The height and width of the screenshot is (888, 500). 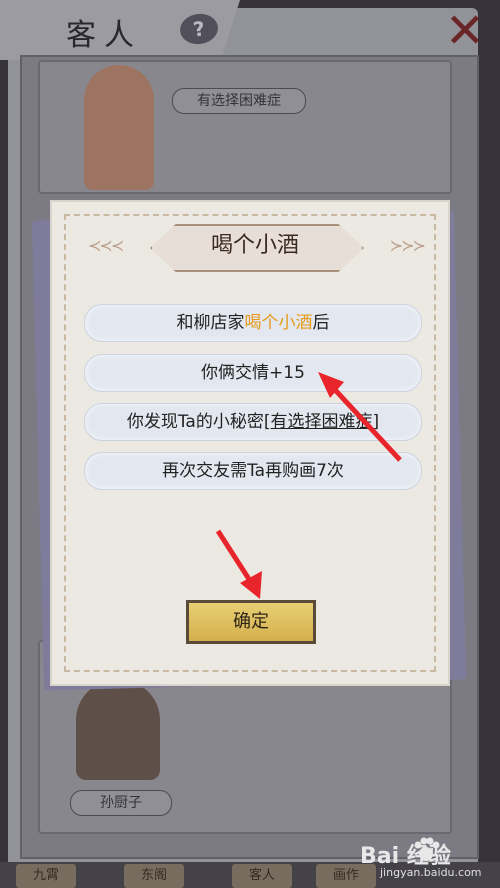 I want to click on confirm-button: 确定, so click(x=251, y=622).